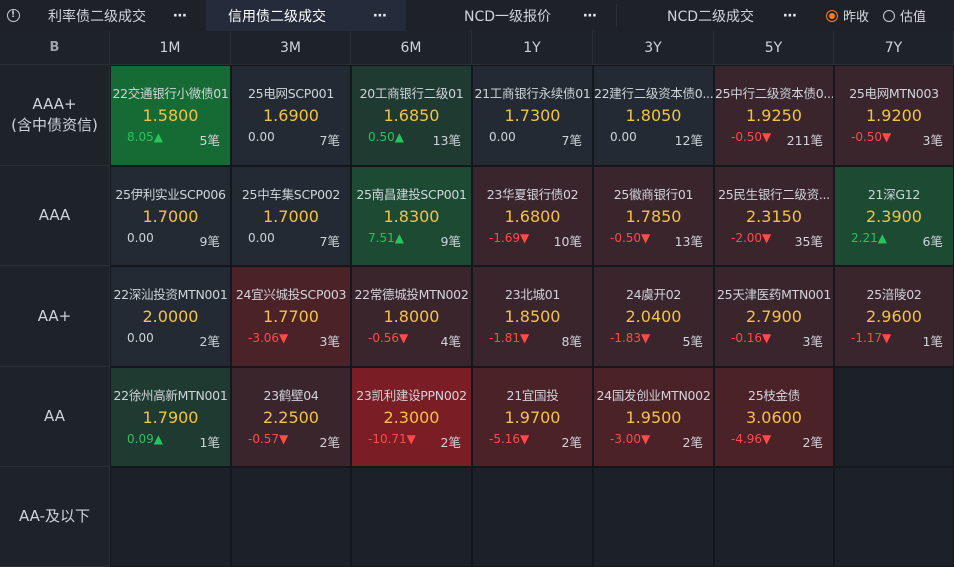 This screenshot has width=954, height=567. Describe the element at coordinates (751, 439) in the screenshot. I see `bond-change: -4.96▼` at that location.